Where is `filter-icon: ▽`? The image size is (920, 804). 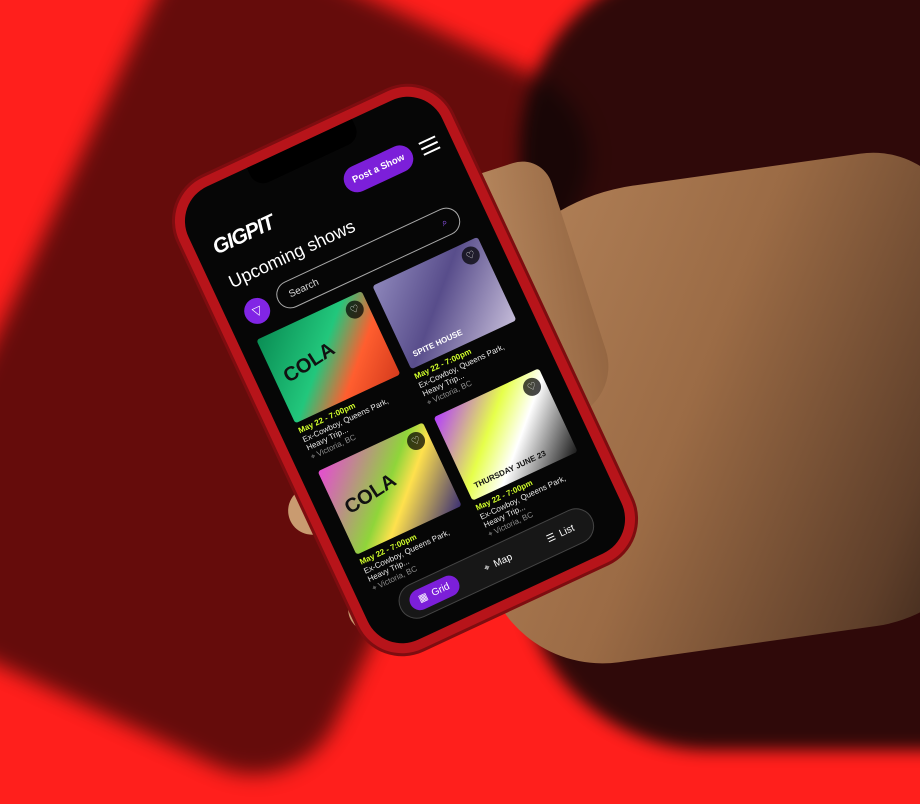
filter-icon: ▽ is located at coordinates (257, 311).